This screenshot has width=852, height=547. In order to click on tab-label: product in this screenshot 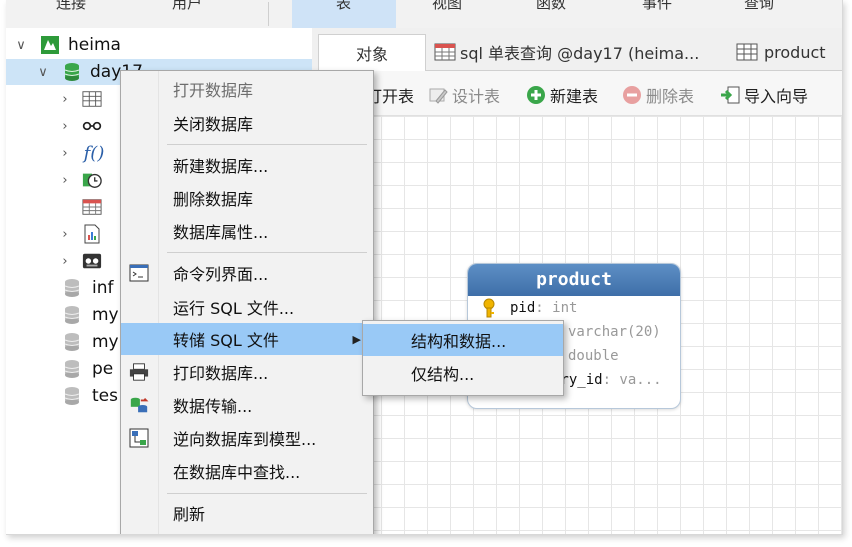, I will do `click(795, 52)`.